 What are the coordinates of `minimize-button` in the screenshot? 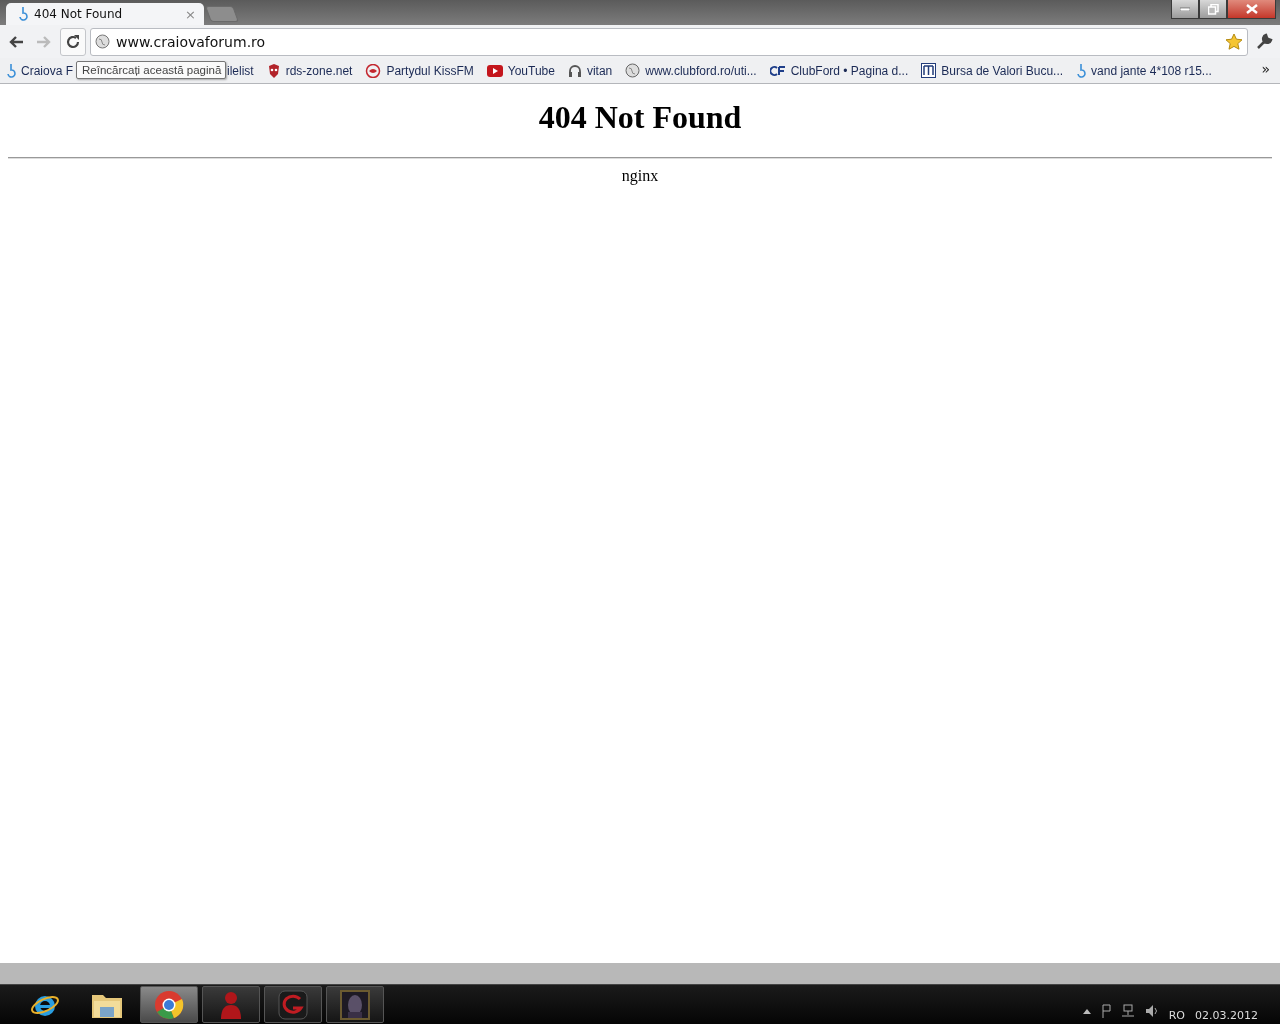 It's located at (1185, 9).